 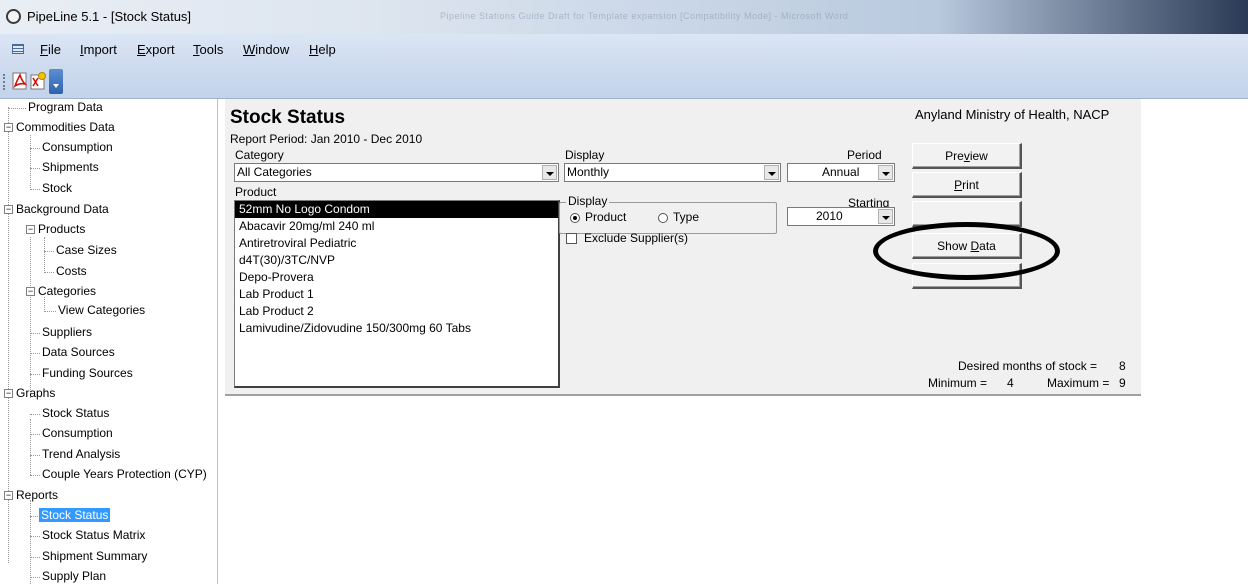 I want to click on tree-graph-stock-status: Stock Status, so click(x=75, y=413).